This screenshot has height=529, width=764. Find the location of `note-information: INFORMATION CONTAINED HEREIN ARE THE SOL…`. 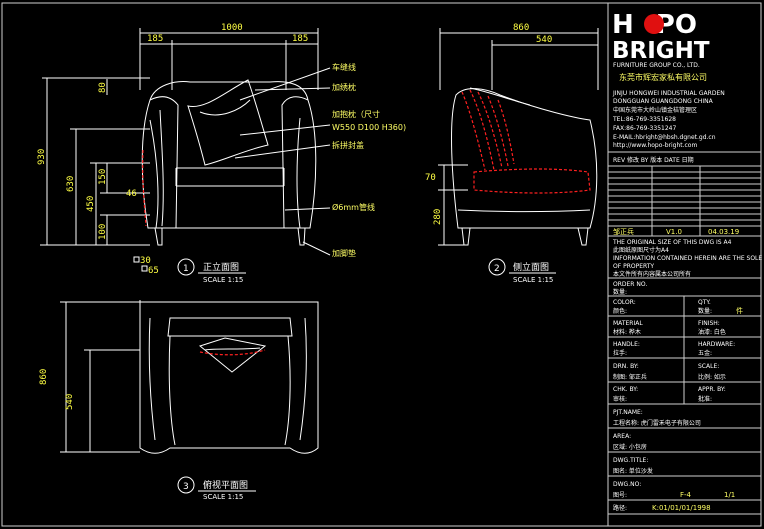

note-information: INFORMATION CONTAINED HEREIN ARE THE SOL… is located at coordinates (687, 258).